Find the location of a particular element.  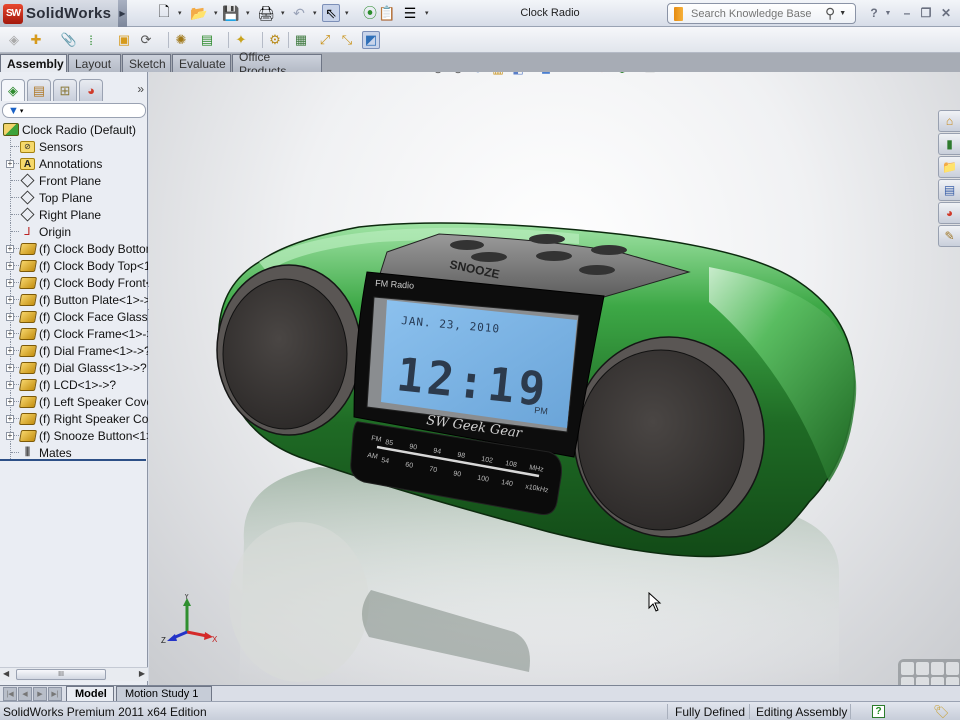

viewport-restore-button: ❐ is located at coordinates (919, 73).